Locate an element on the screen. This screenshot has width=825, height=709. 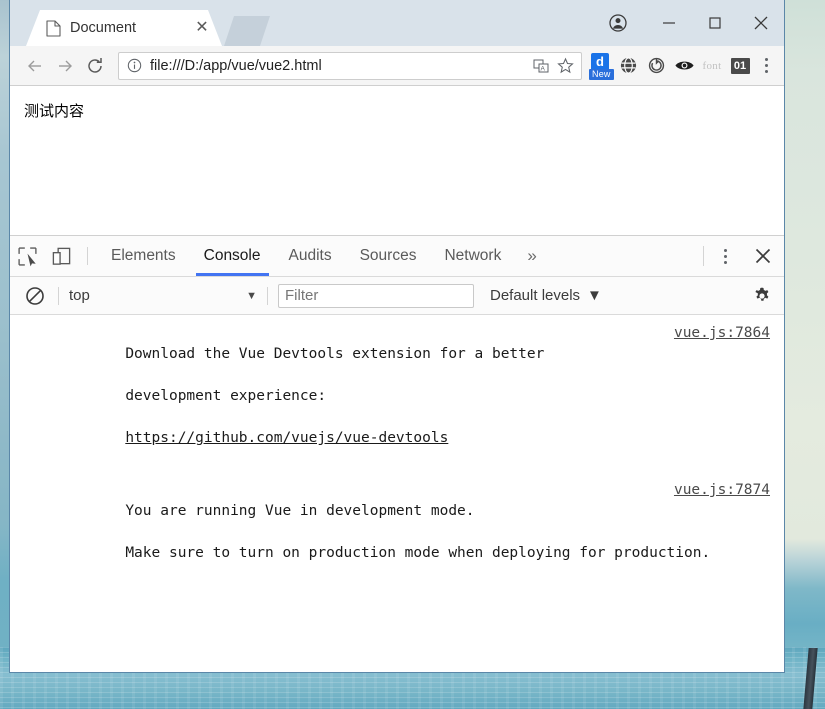
tab-network: Network is located at coordinates (472, 256).